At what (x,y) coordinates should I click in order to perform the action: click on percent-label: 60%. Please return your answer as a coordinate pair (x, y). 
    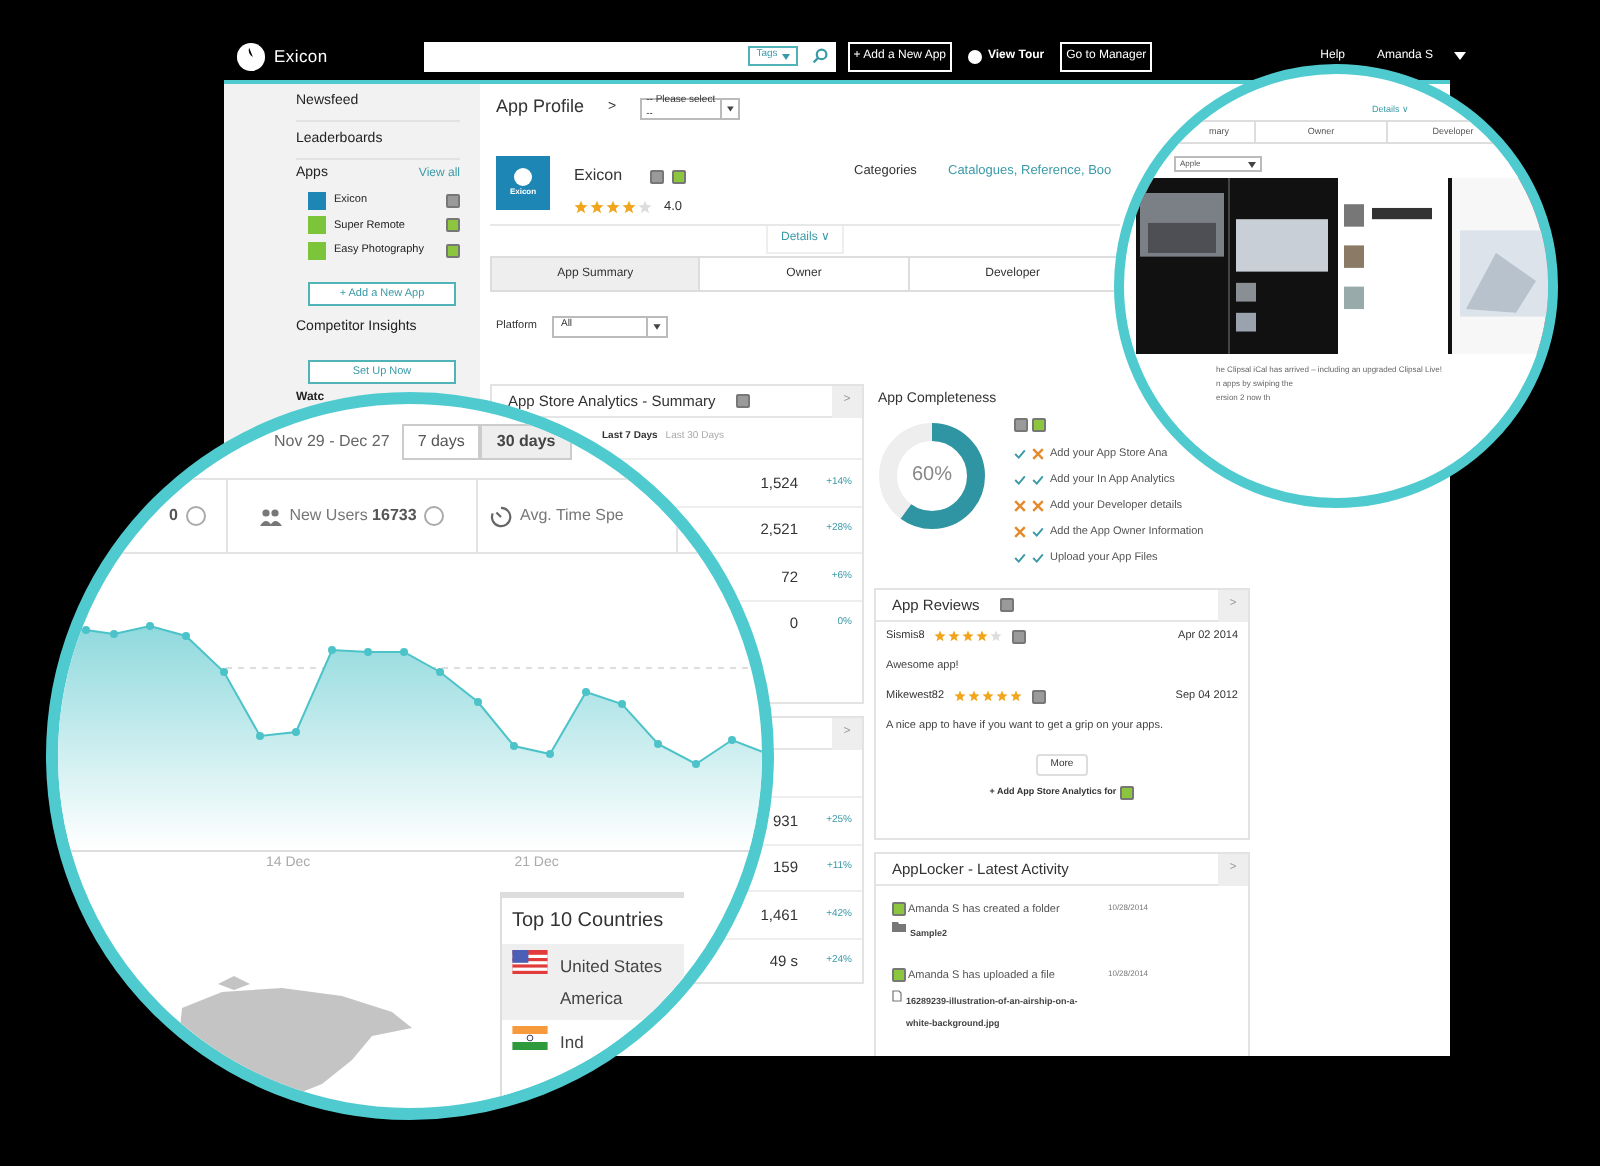
    Looking at the image, I should click on (932, 475).